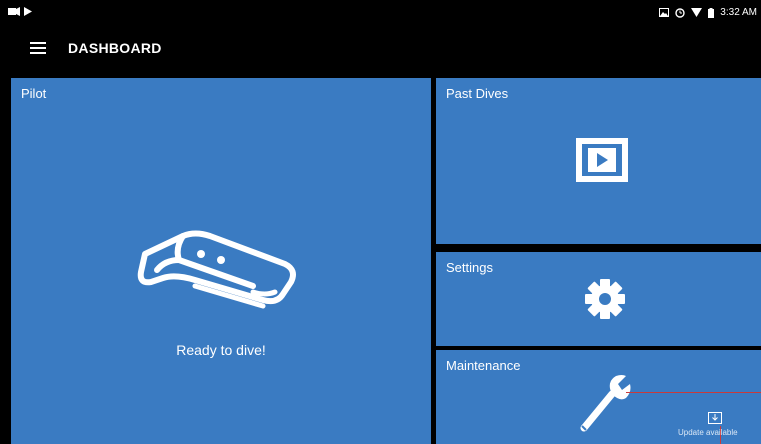  I want to click on play-store-icon, so click(28, 11).